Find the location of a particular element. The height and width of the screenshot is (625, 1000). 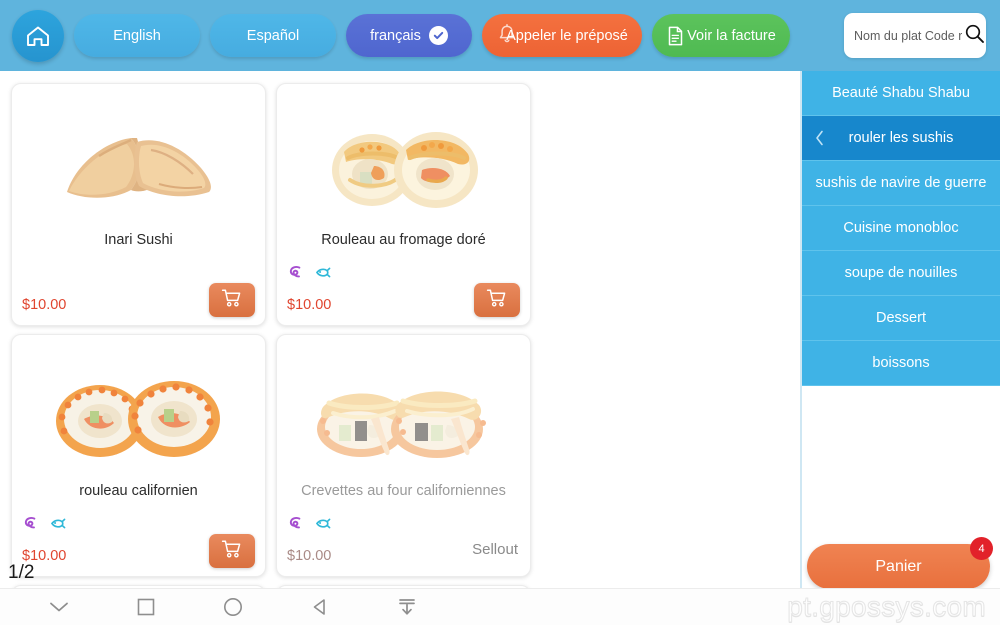

product-name: Rouleau au fromage doré is located at coordinates (403, 240).